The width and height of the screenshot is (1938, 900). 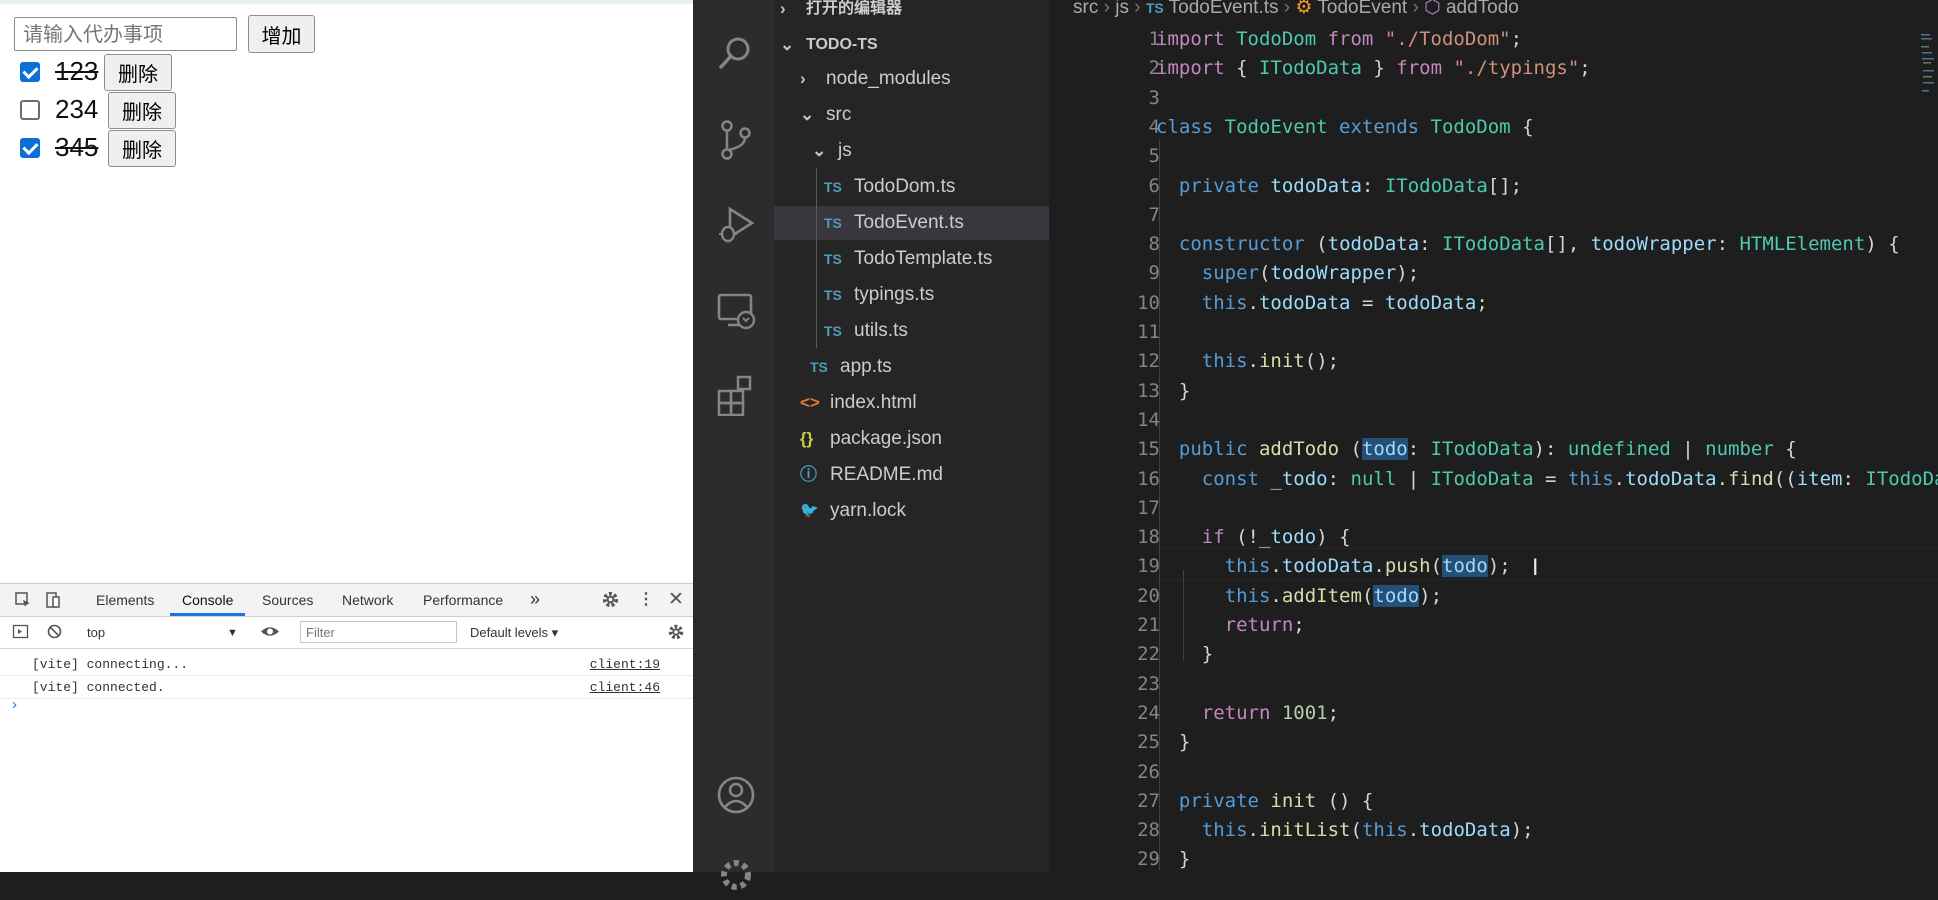 I want to click on devtools-tab-sources: Sources, so click(x=287, y=600).